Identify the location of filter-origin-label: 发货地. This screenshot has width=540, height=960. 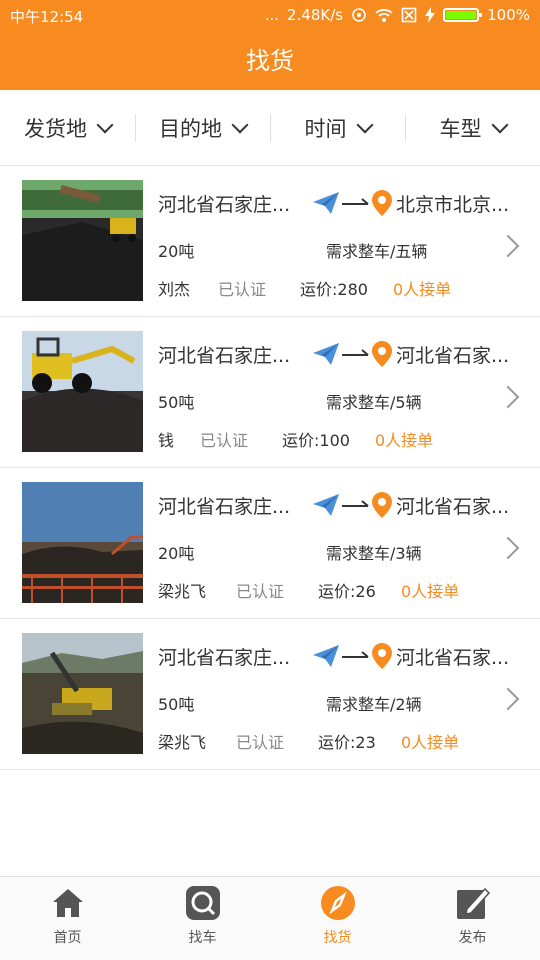
(55, 128).